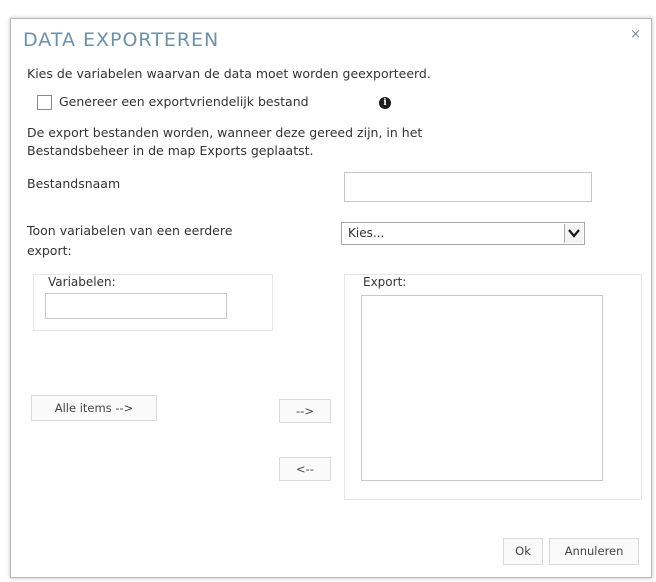 The width and height of the screenshot is (656, 582). I want to click on remove-button: <--, so click(305, 469).